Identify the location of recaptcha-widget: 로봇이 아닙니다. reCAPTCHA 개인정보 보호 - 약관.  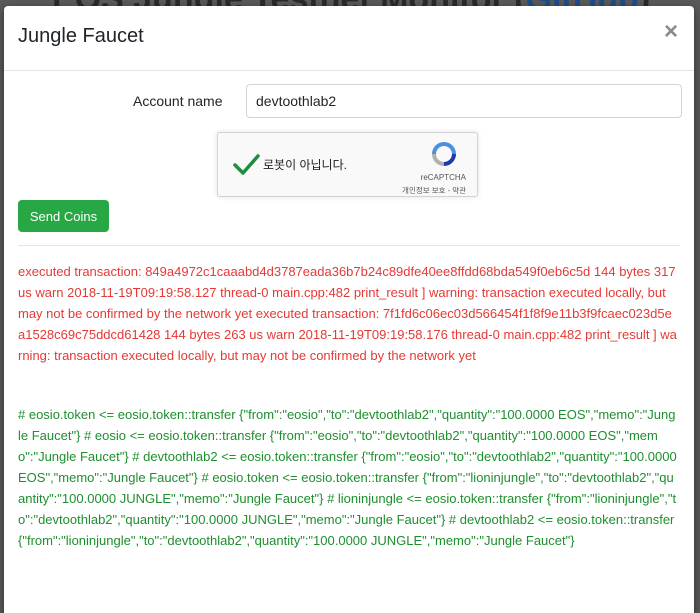
(347, 164).